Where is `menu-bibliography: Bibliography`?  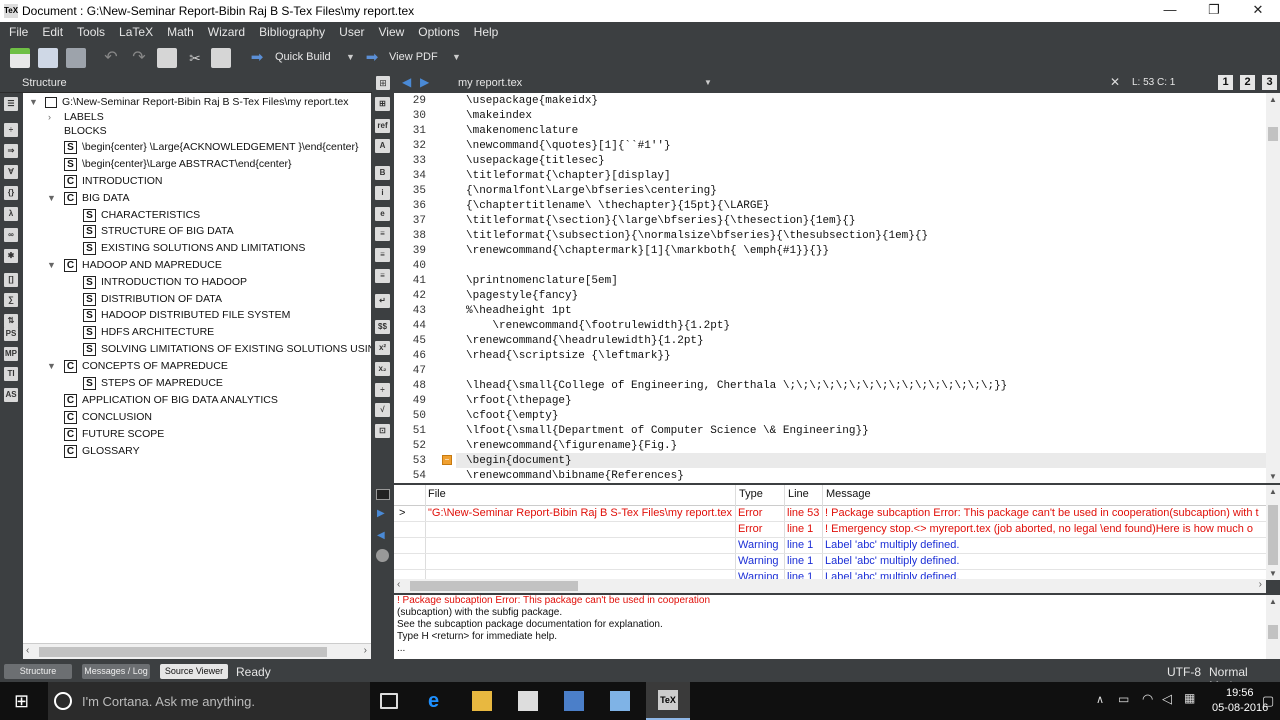 menu-bibliography: Bibliography is located at coordinates (292, 32).